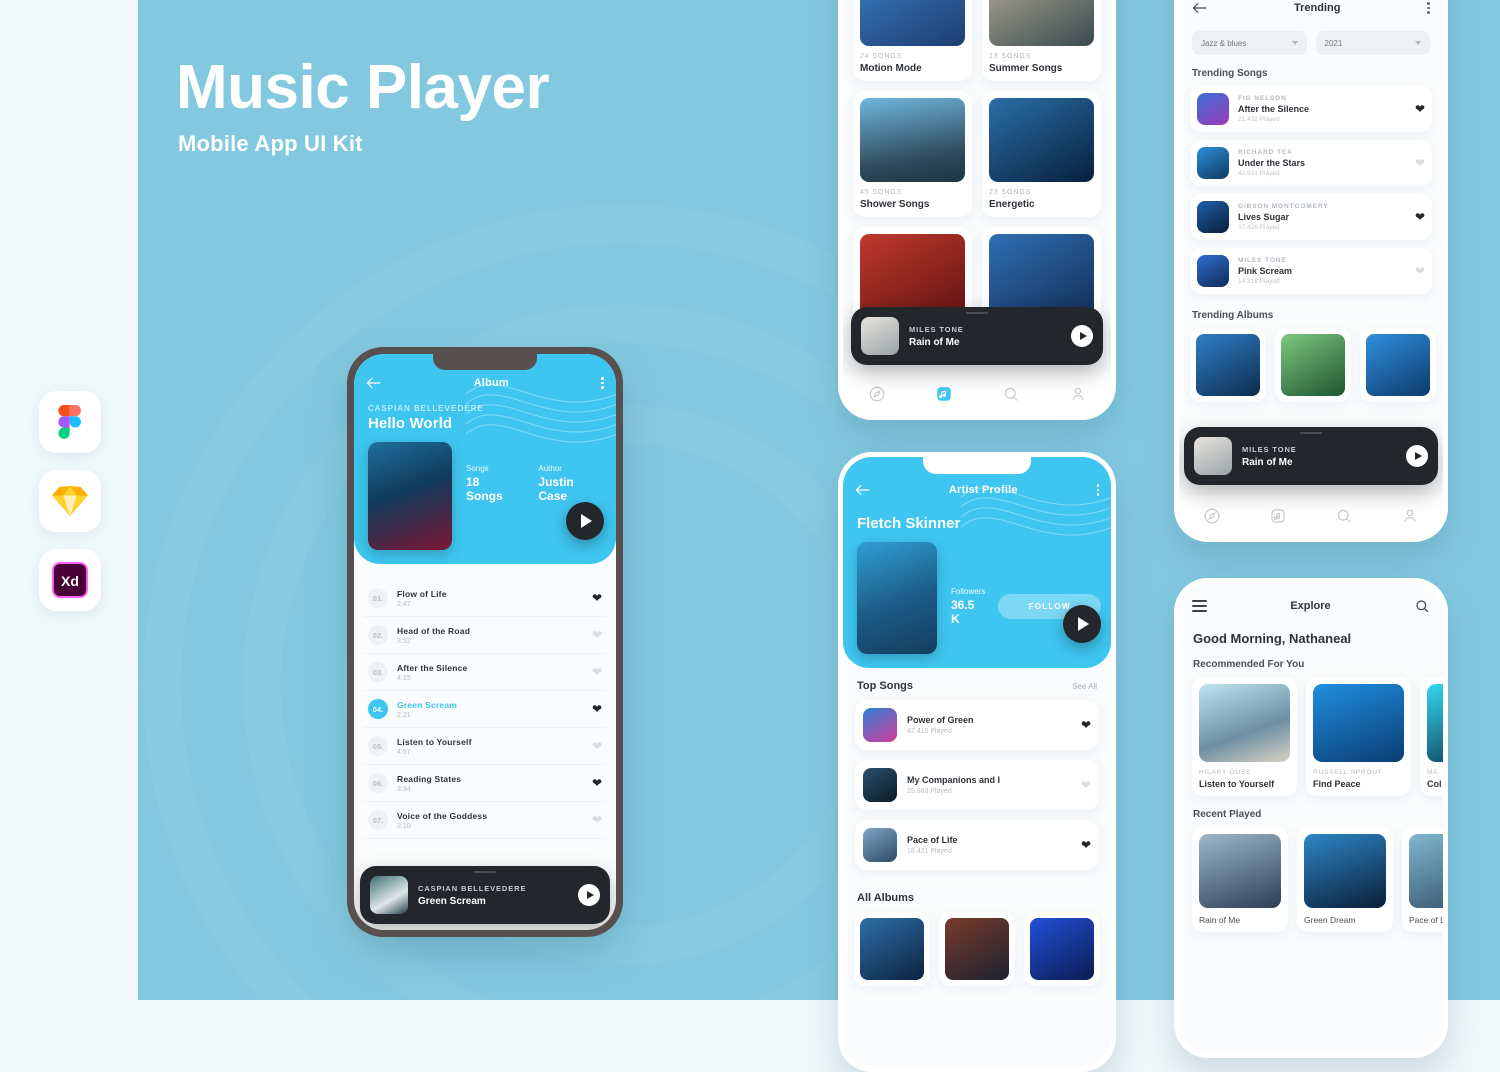 The width and height of the screenshot is (1500, 1072). I want to click on recent-card: Rain of Me, so click(1240, 879).